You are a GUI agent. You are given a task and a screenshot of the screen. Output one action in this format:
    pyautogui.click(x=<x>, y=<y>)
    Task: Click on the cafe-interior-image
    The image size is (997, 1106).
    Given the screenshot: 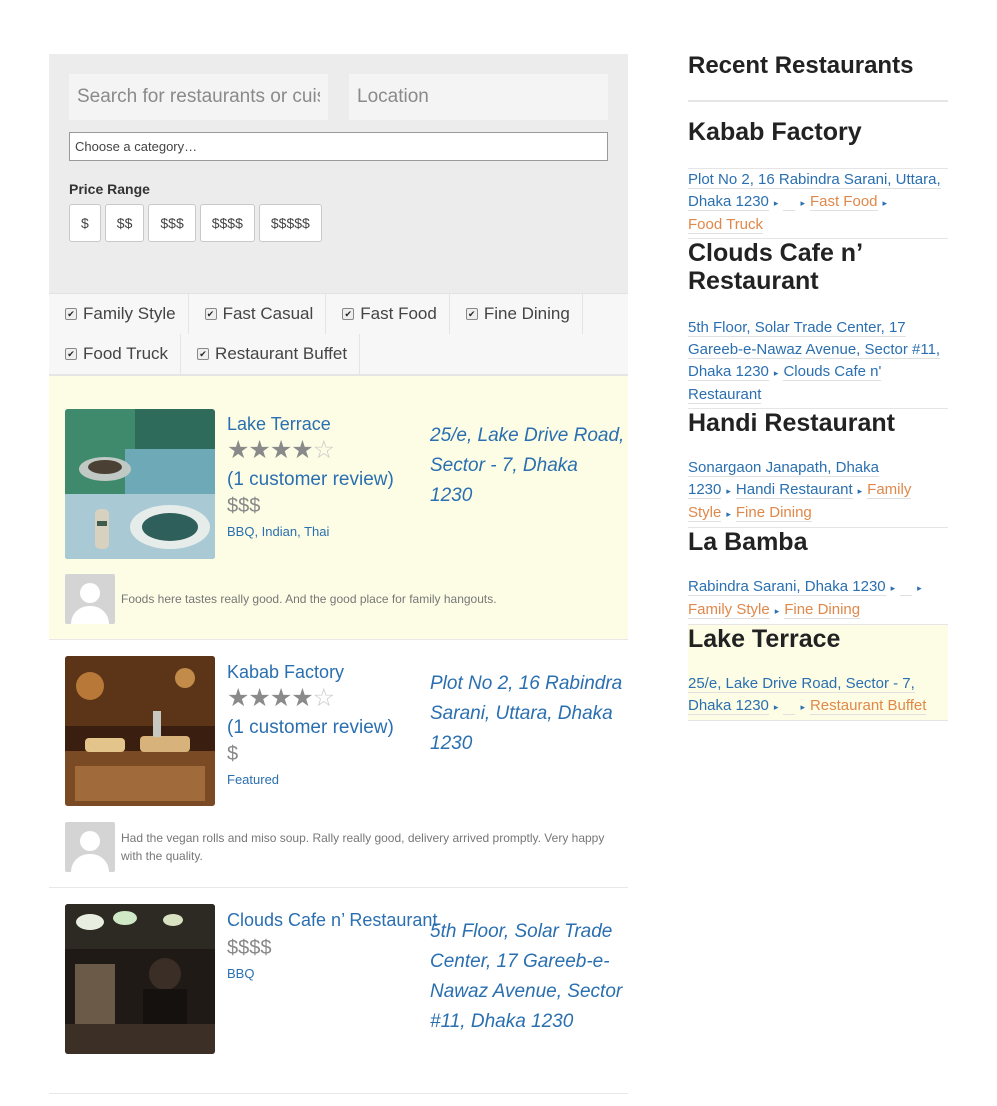 What is the action you would take?
    pyautogui.click(x=140, y=979)
    